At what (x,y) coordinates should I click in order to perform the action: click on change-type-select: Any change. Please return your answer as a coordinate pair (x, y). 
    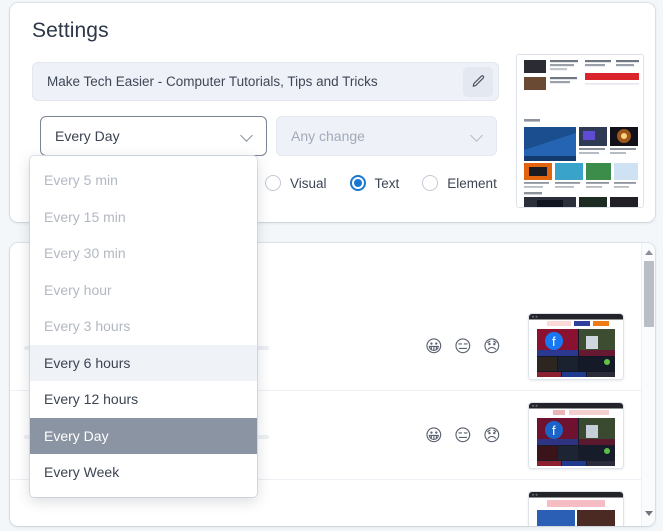
    Looking at the image, I should click on (386, 136).